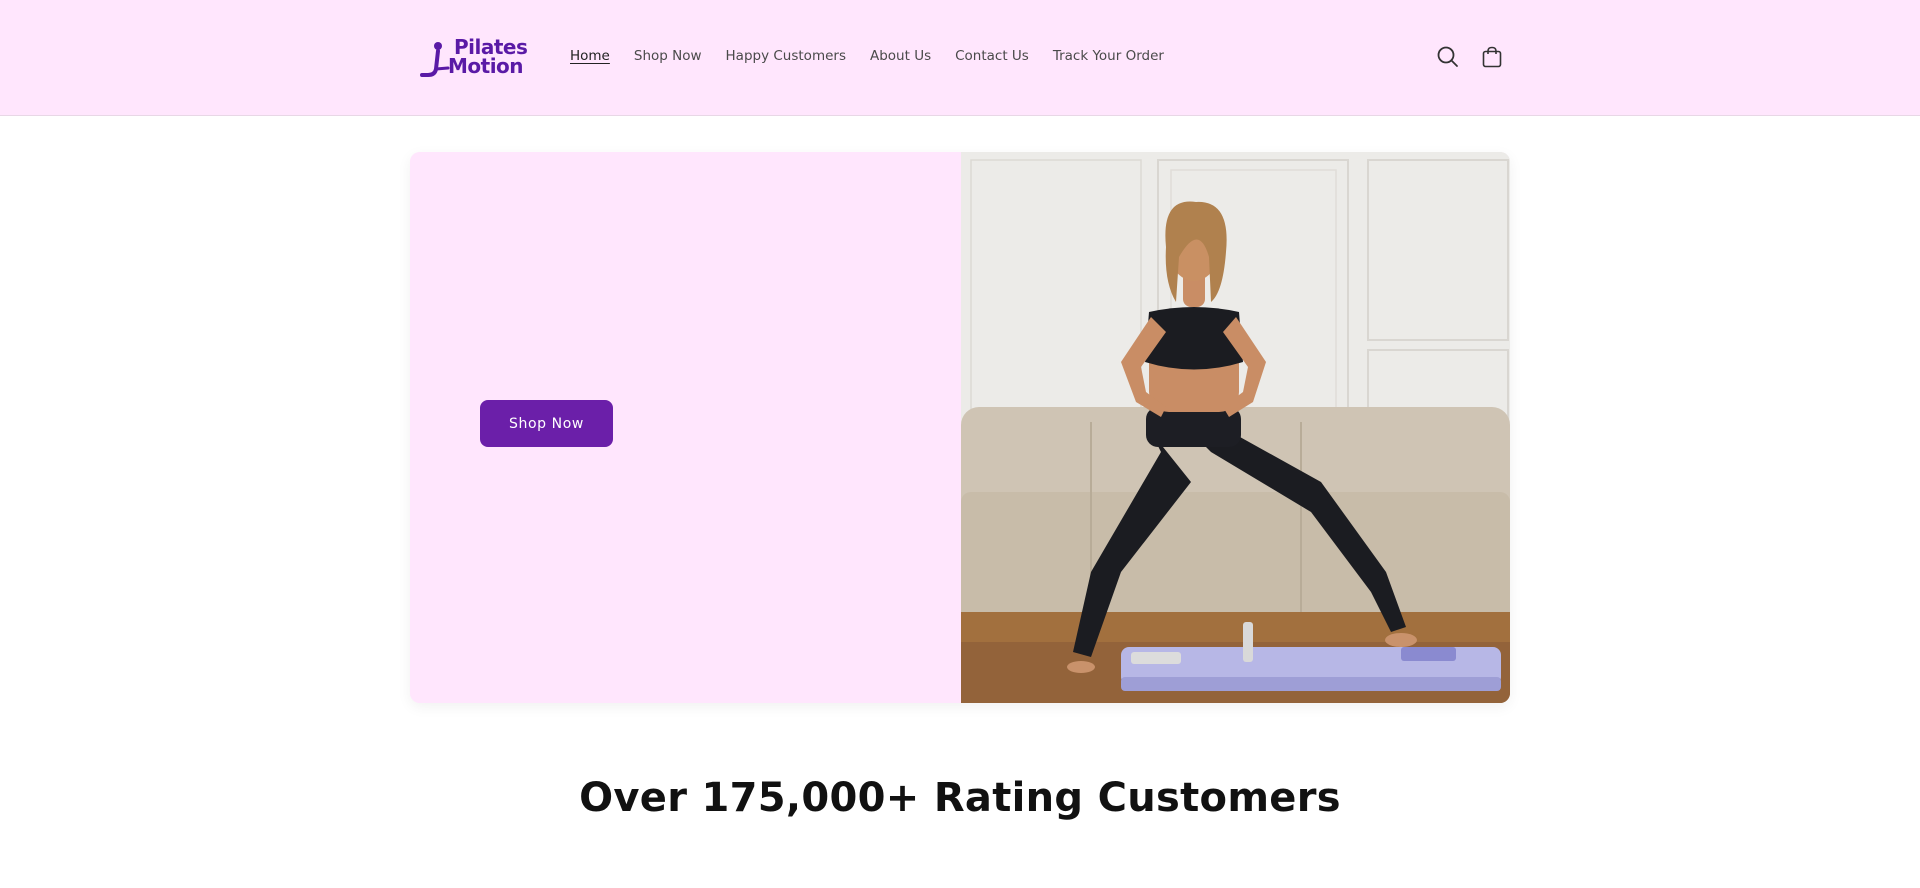 The width and height of the screenshot is (1920, 888). I want to click on search-button, so click(1448, 57).